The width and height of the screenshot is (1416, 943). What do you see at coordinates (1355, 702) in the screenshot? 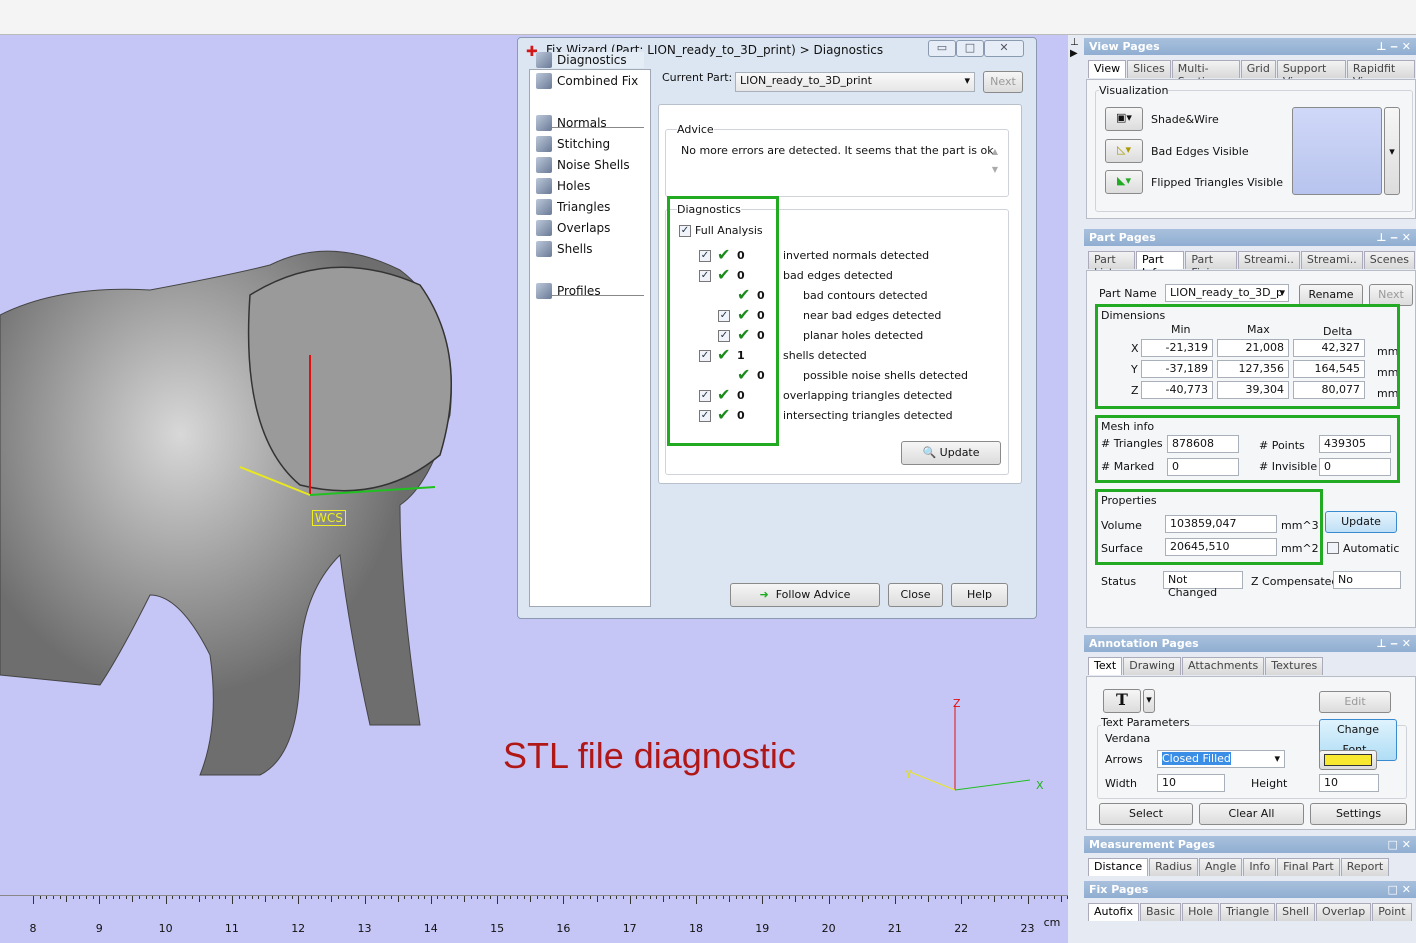
I see `edit-button: Edit` at bounding box center [1355, 702].